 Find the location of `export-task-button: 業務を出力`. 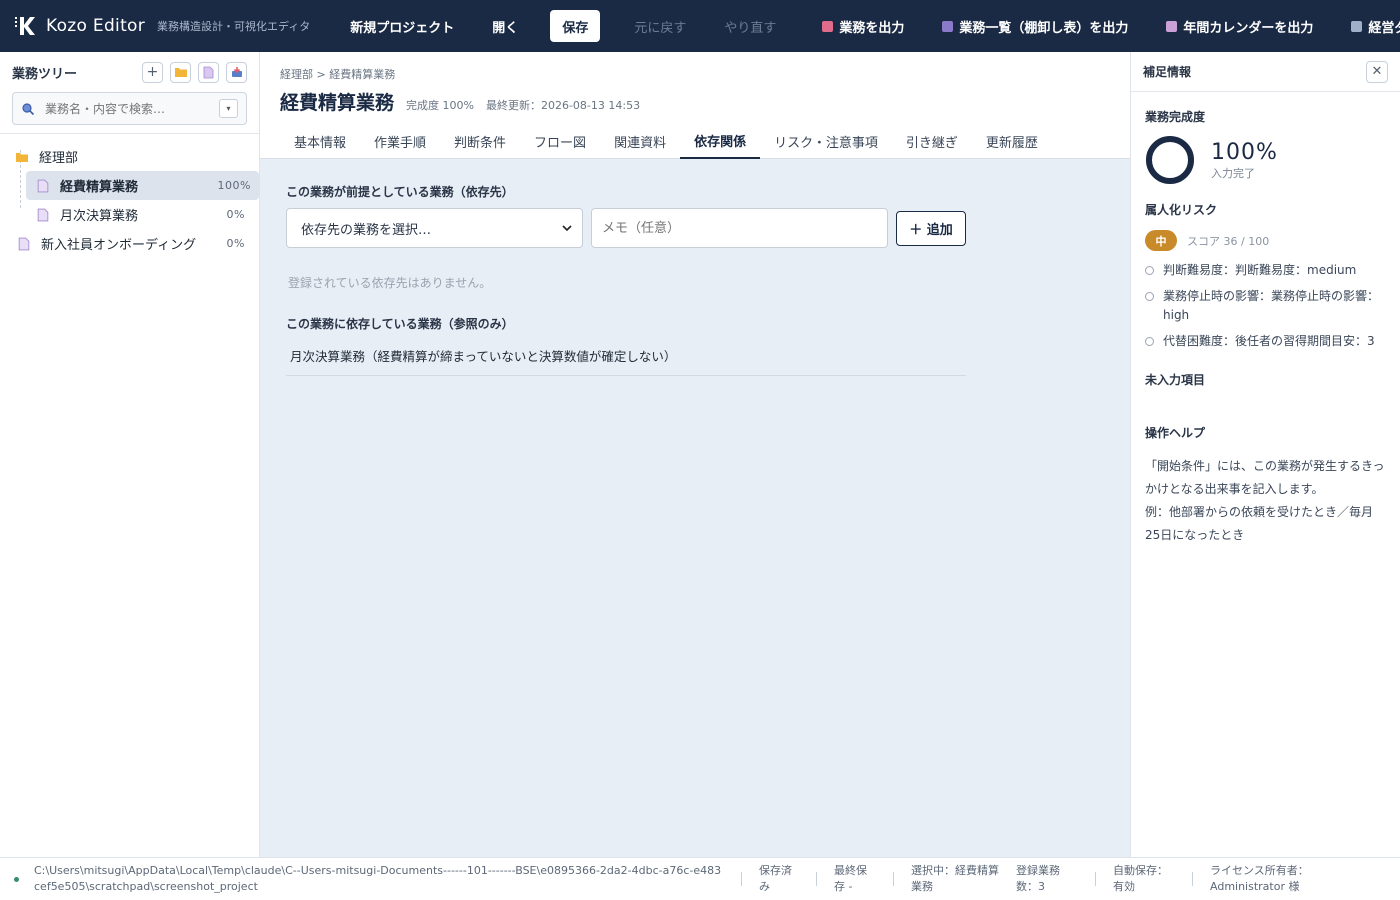

export-task-button: 業務を出力 is located at coordinates (863, 26).